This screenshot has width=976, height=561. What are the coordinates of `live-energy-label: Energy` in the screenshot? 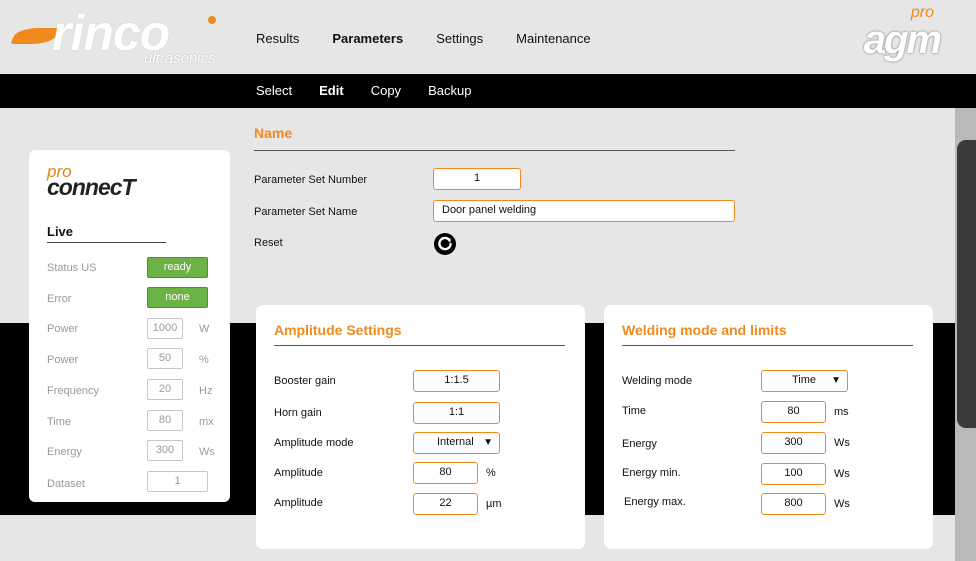 It's located at (64, 452).